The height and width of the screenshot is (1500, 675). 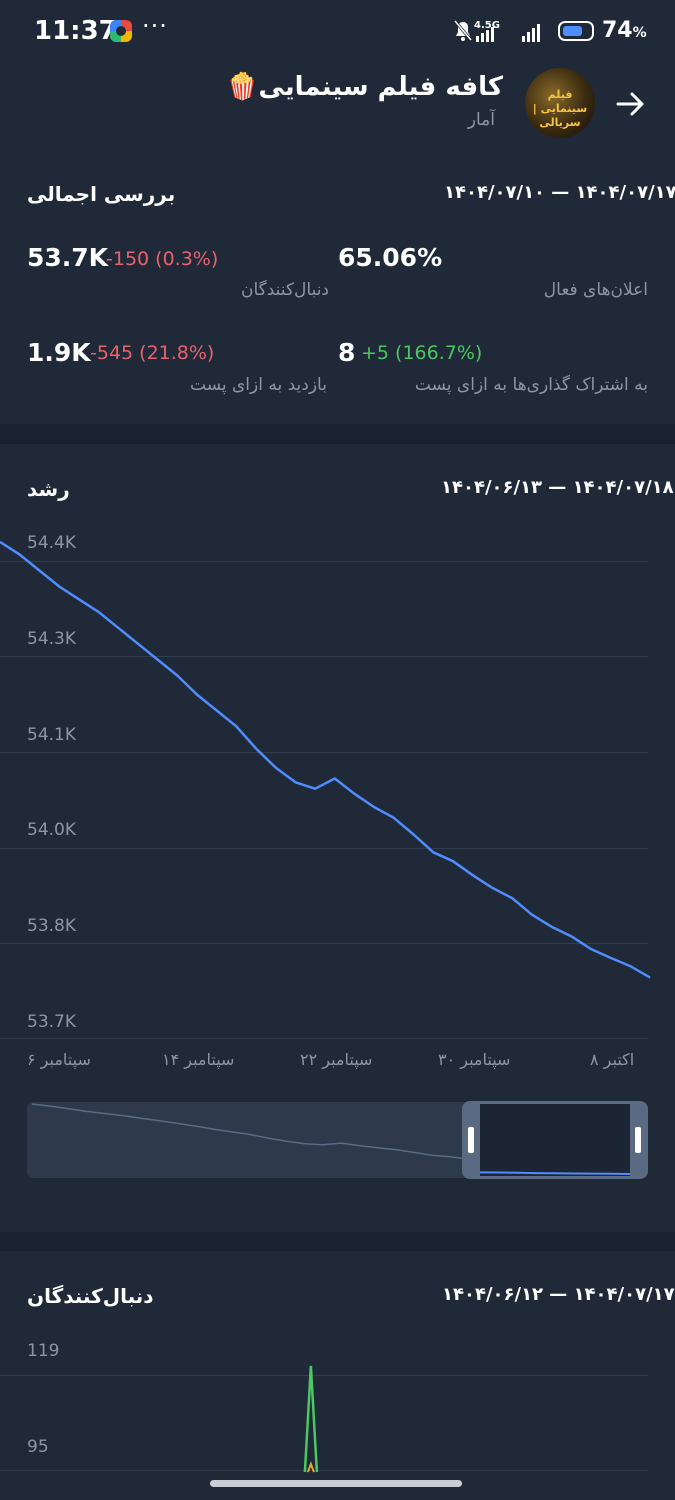 I want to click on x-tick-label: اکتبر ۸, so click(x=612, y=1059).